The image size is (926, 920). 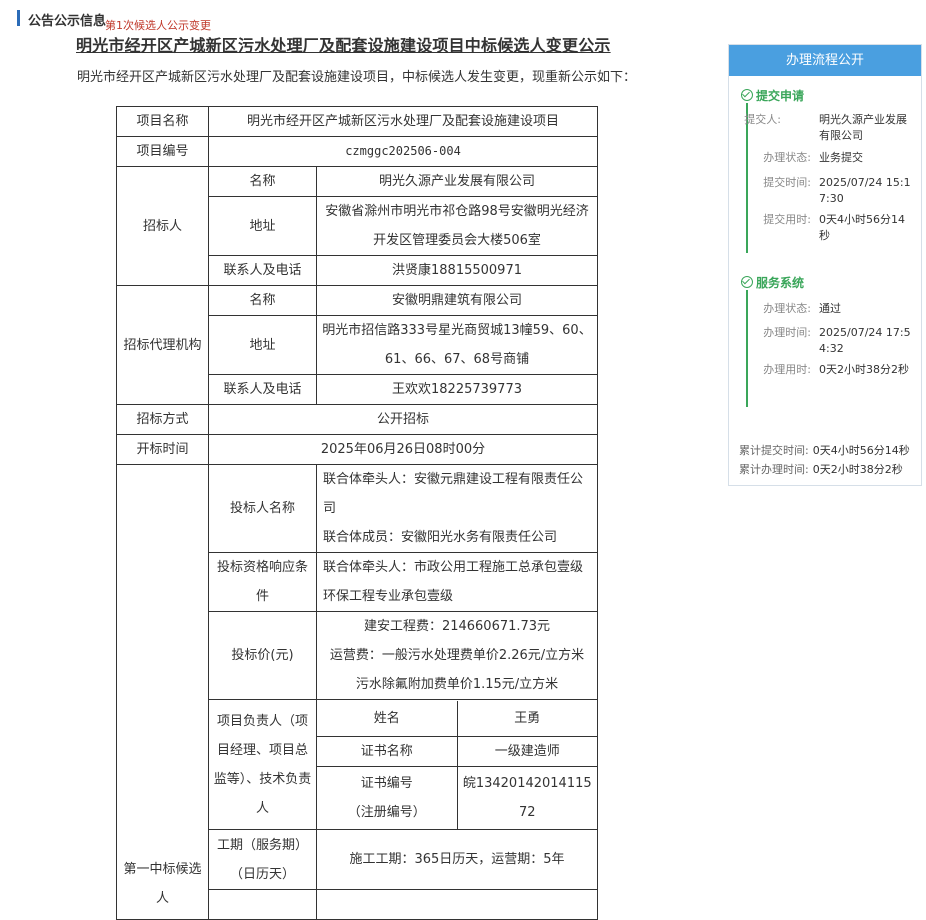 I want to click on total-submit-time: 累计提交时间: 0天4小时56分14秒, so click(x=824, y=450).